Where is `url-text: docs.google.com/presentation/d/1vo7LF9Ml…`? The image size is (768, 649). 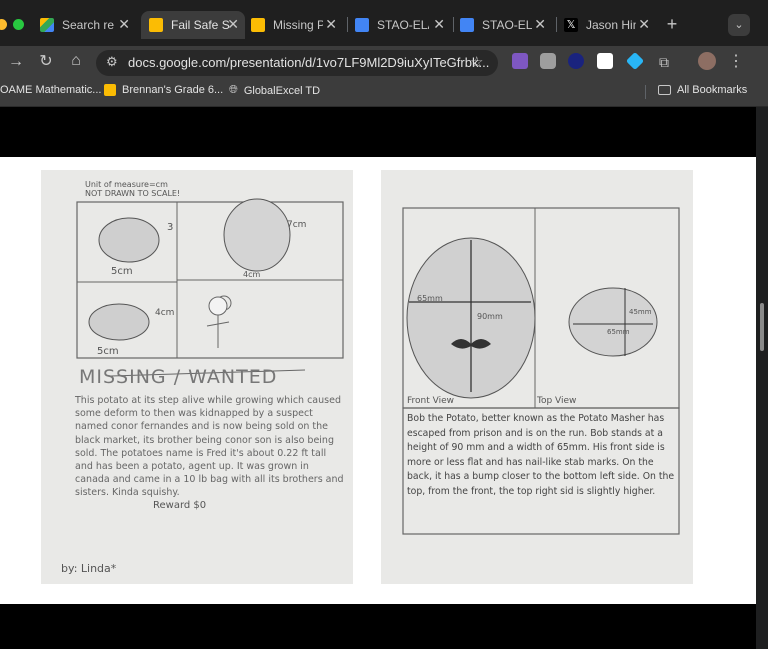
url-text: docs.google.com/presentation/d/1vo7LF9Ml… is located at coordinates (308, 62).